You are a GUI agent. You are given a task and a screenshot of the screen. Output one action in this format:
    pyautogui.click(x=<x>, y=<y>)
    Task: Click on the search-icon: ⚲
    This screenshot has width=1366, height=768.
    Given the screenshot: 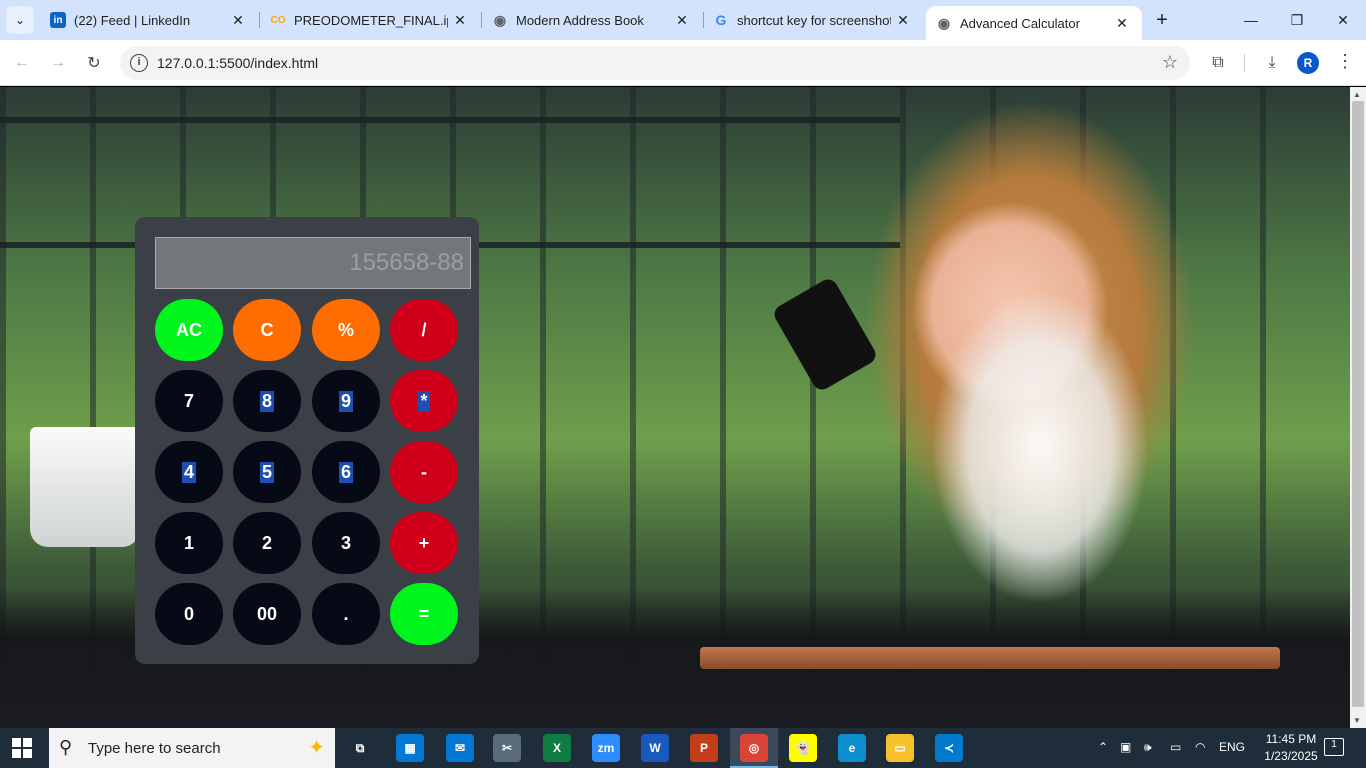 What is the action you would take?
    pyautogui.click(x=66, y=747)
    